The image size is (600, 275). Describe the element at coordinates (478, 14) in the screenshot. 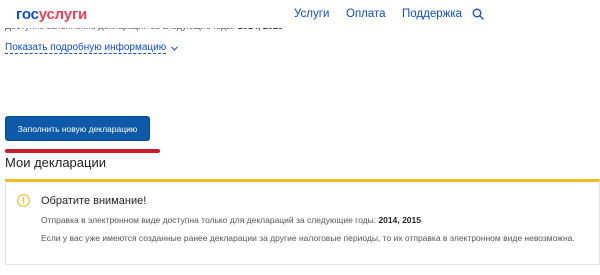

I see `search-icon` at that location.